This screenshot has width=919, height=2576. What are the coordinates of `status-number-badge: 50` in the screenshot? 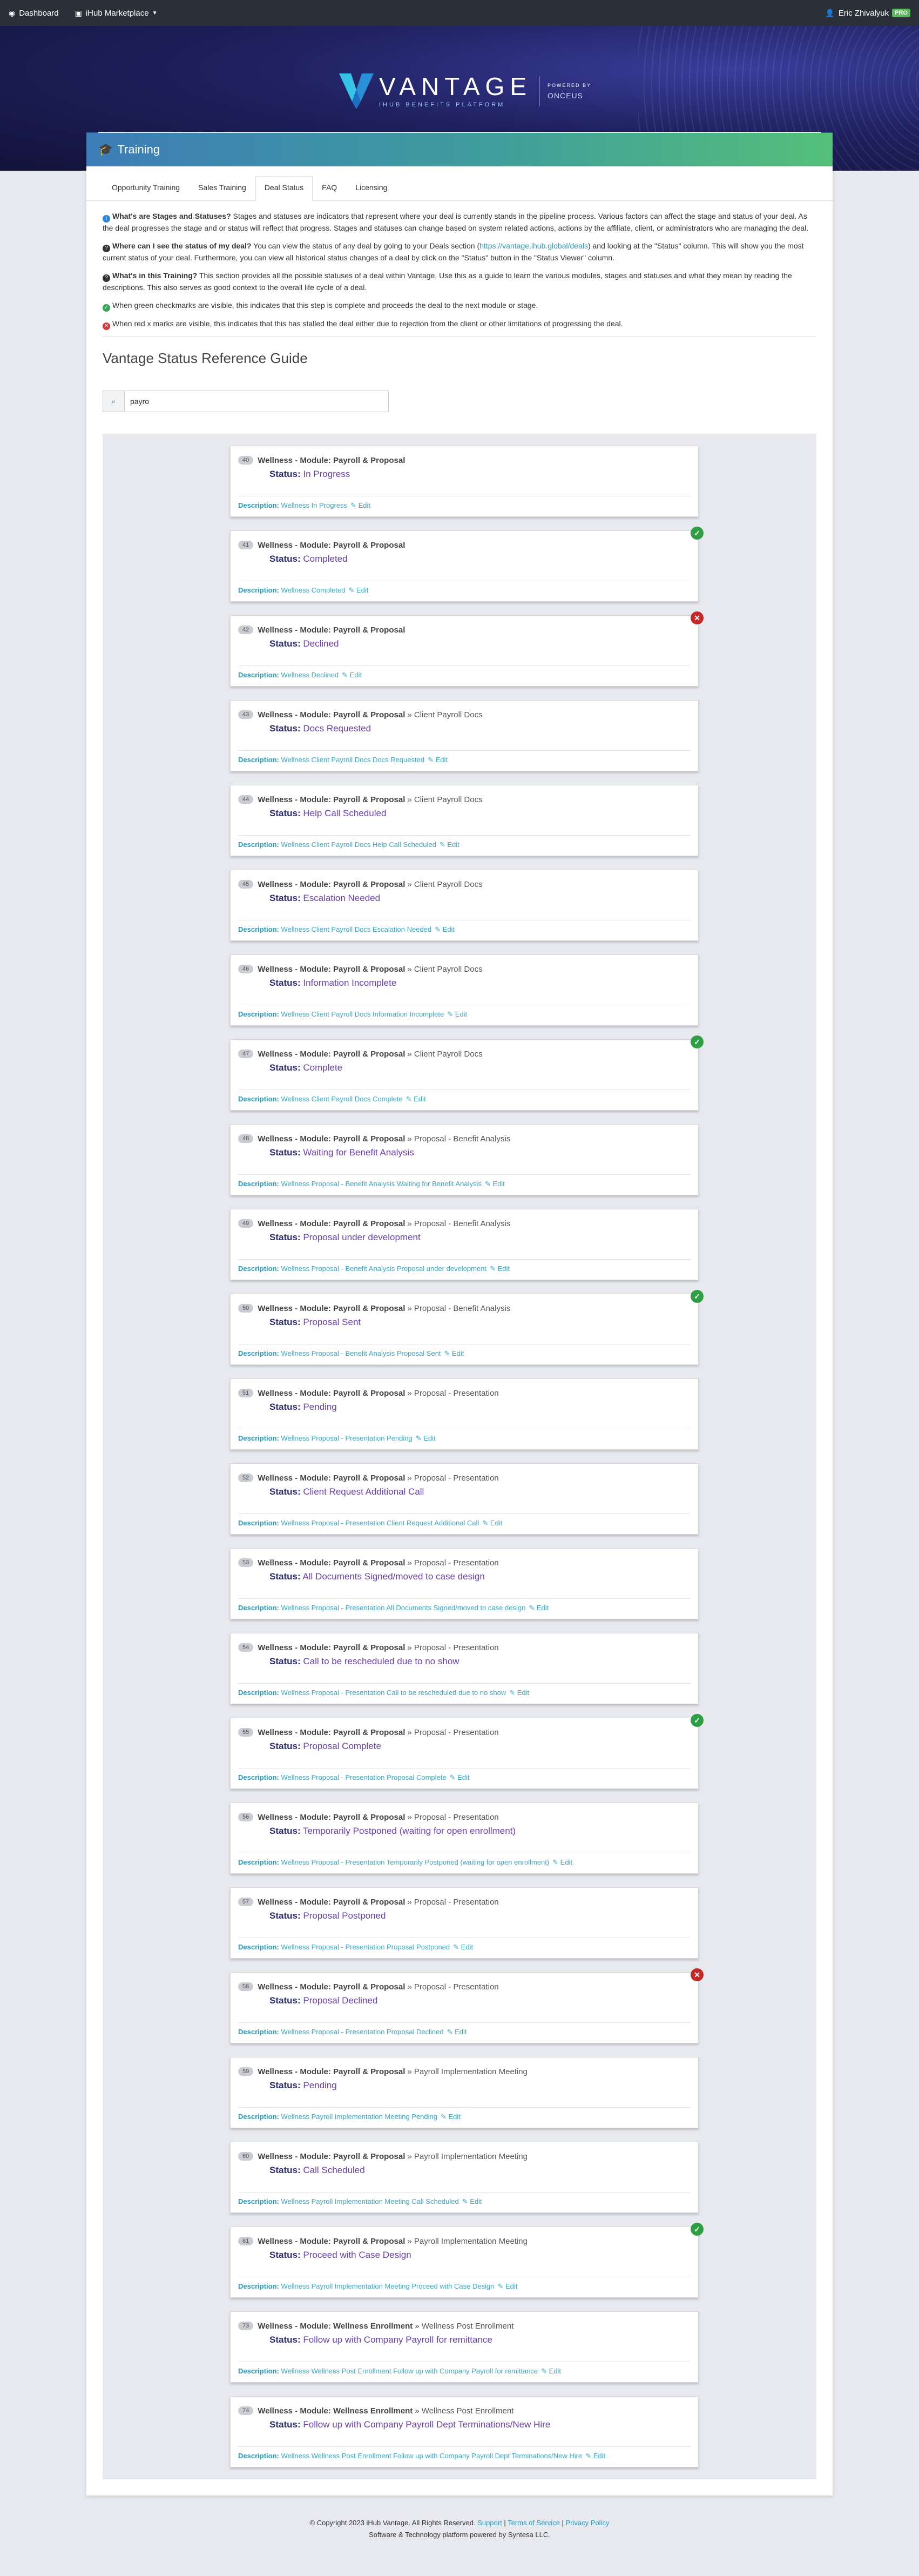 It's located at (246, 1308).